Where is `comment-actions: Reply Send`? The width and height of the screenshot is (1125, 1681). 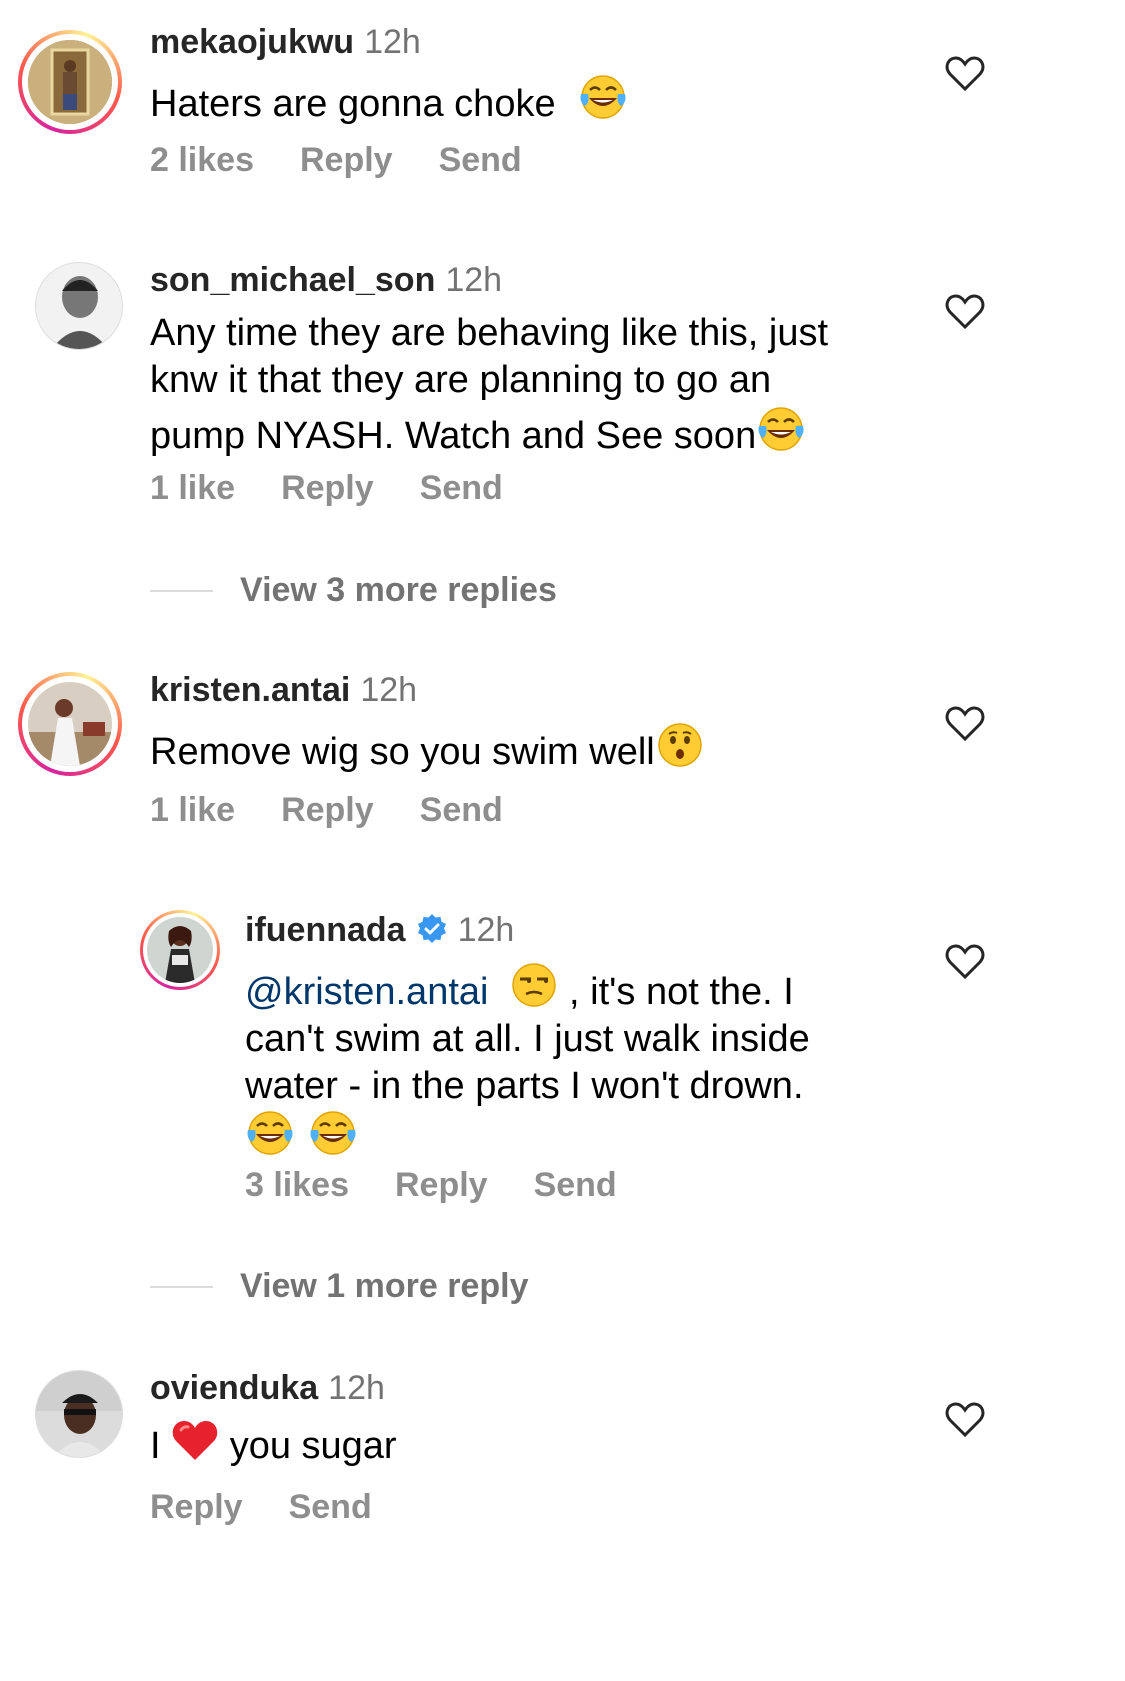 comment-actions: Reply Send is located at coordinates (284, 1507).